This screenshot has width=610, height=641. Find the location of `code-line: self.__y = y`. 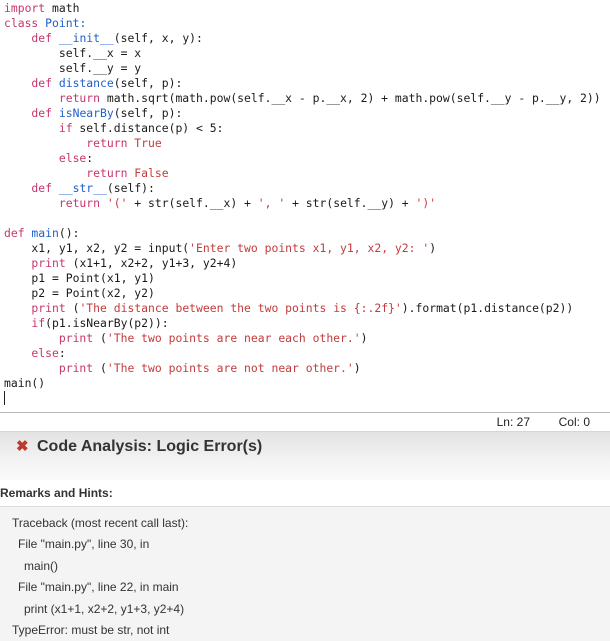

code-line: self.__y = y is located at coordinates (72, 68).